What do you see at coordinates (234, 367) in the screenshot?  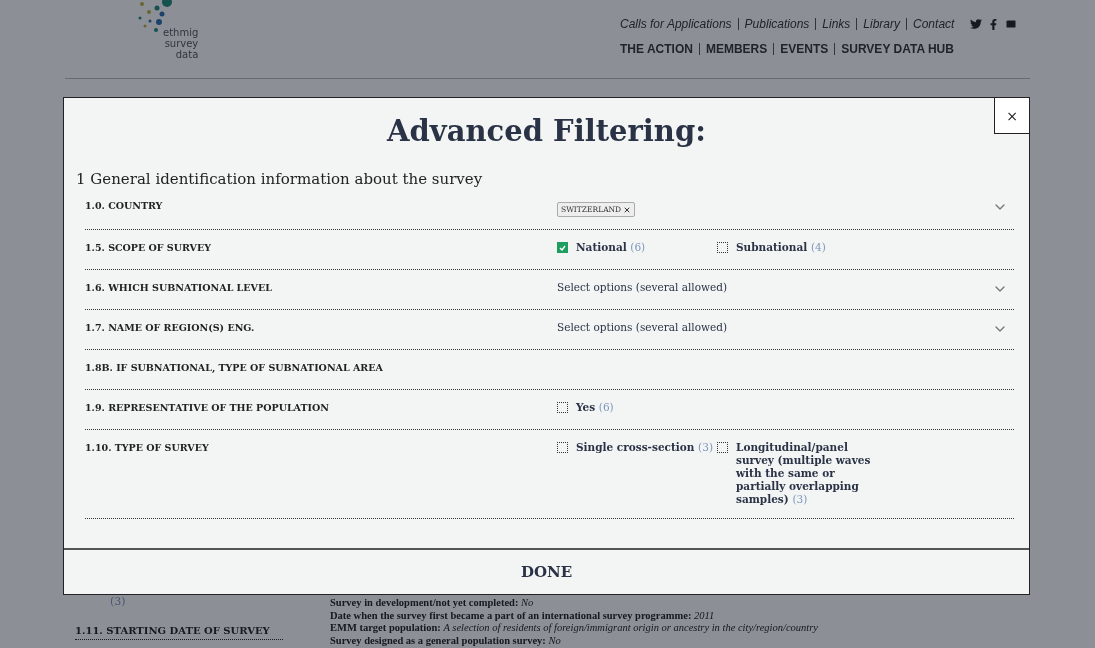 I see `filter-label: 1.8B. IF SUBNATIONAL, TYPE OF SUBNATIONAL AREA` at bounding box center [234, 367].